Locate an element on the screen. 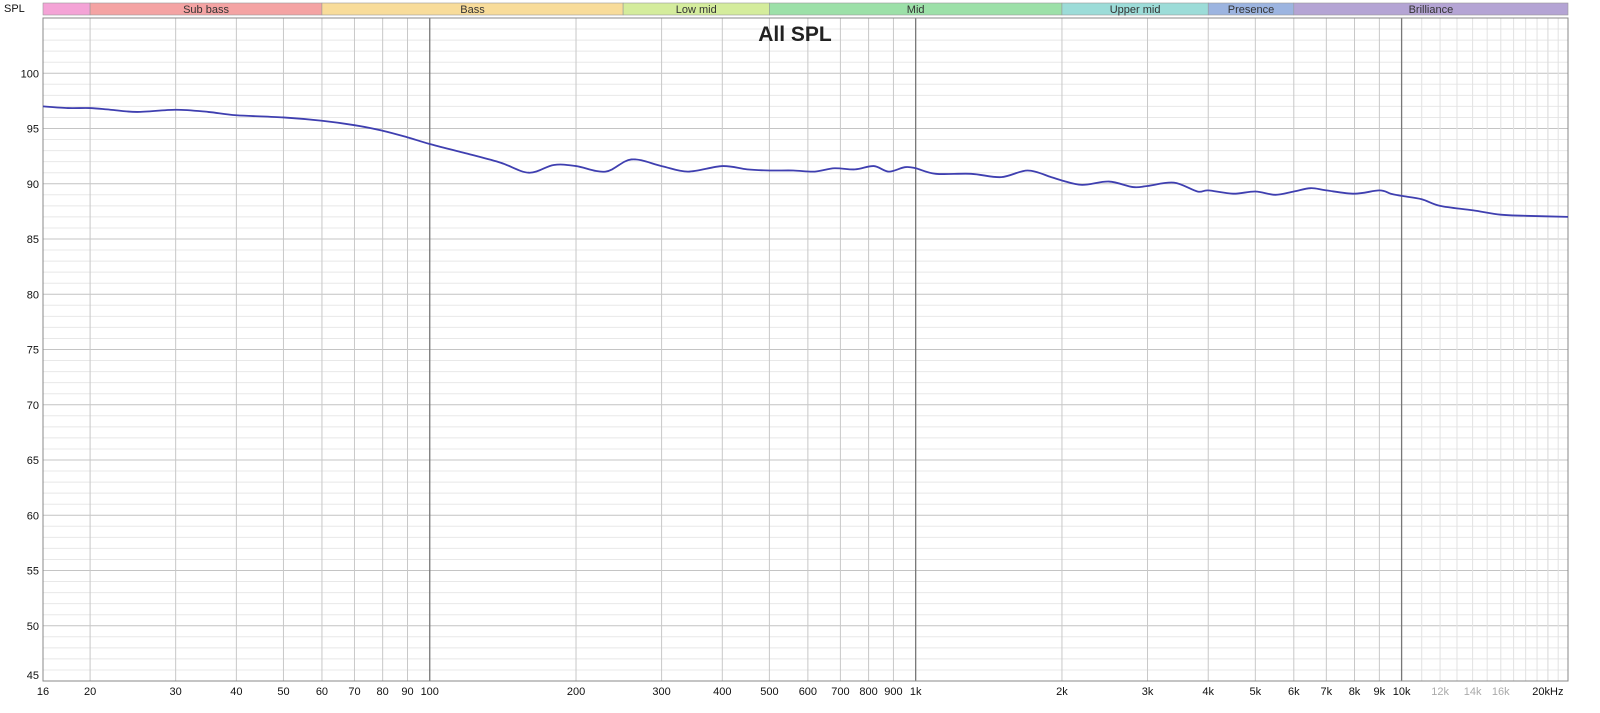  x-tick-label: 60 is located at coordinates (322, 692).